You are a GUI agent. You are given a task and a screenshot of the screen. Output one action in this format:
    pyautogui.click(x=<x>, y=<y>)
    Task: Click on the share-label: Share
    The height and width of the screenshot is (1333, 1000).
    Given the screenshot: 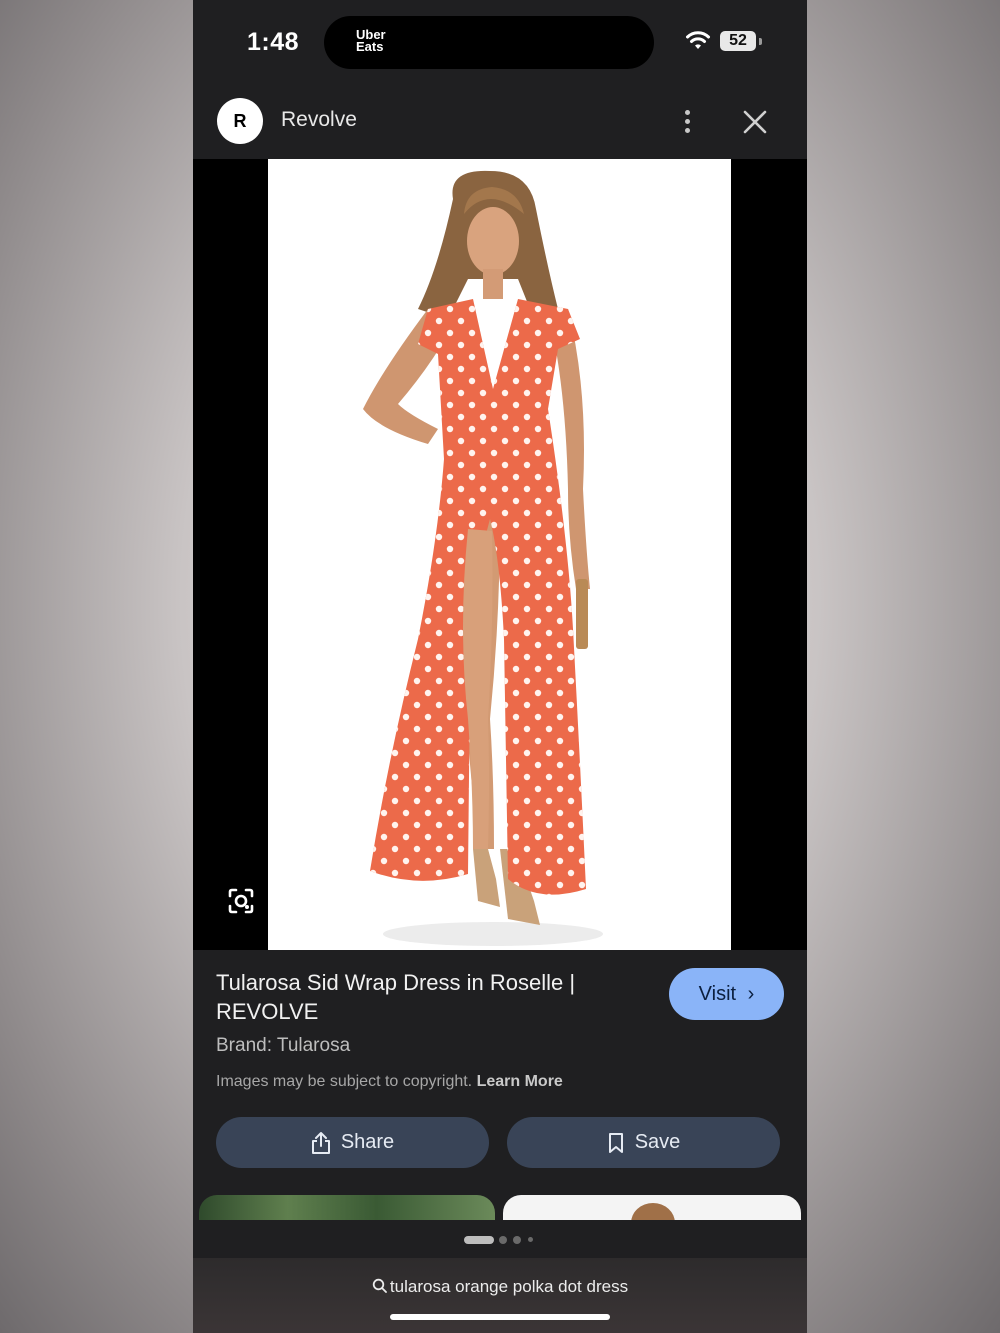 What is the action you would take?
    pyautogui.click(x=367, y=1142)
    